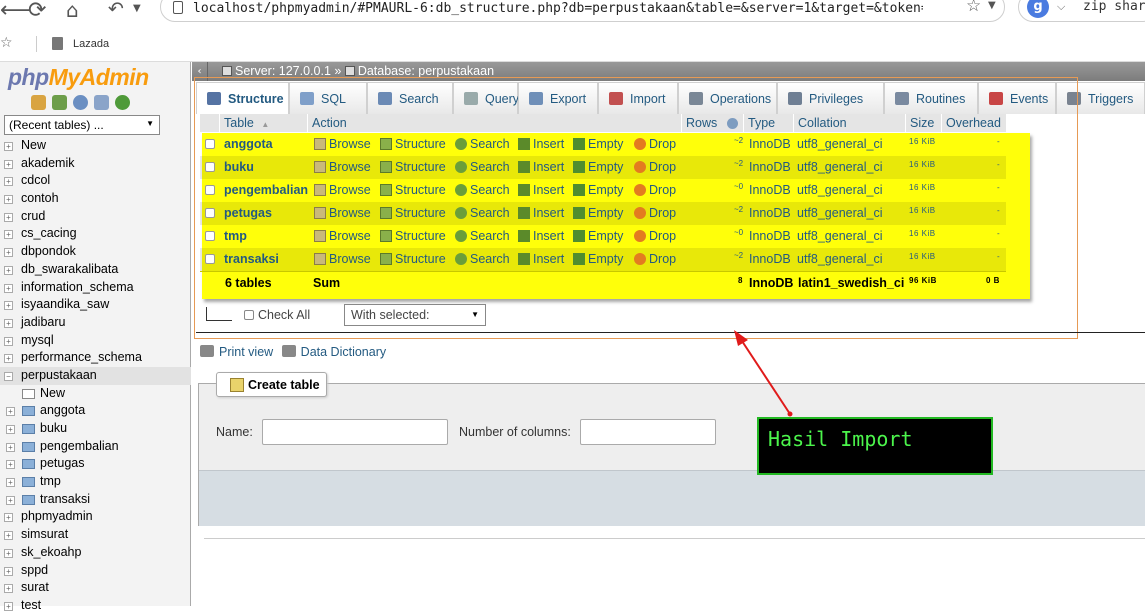  What do you see at coordinates (1061, 7) in the screenshot?
I see `chevron-down-icon: ⌵` at bounding box center [1061, 7].